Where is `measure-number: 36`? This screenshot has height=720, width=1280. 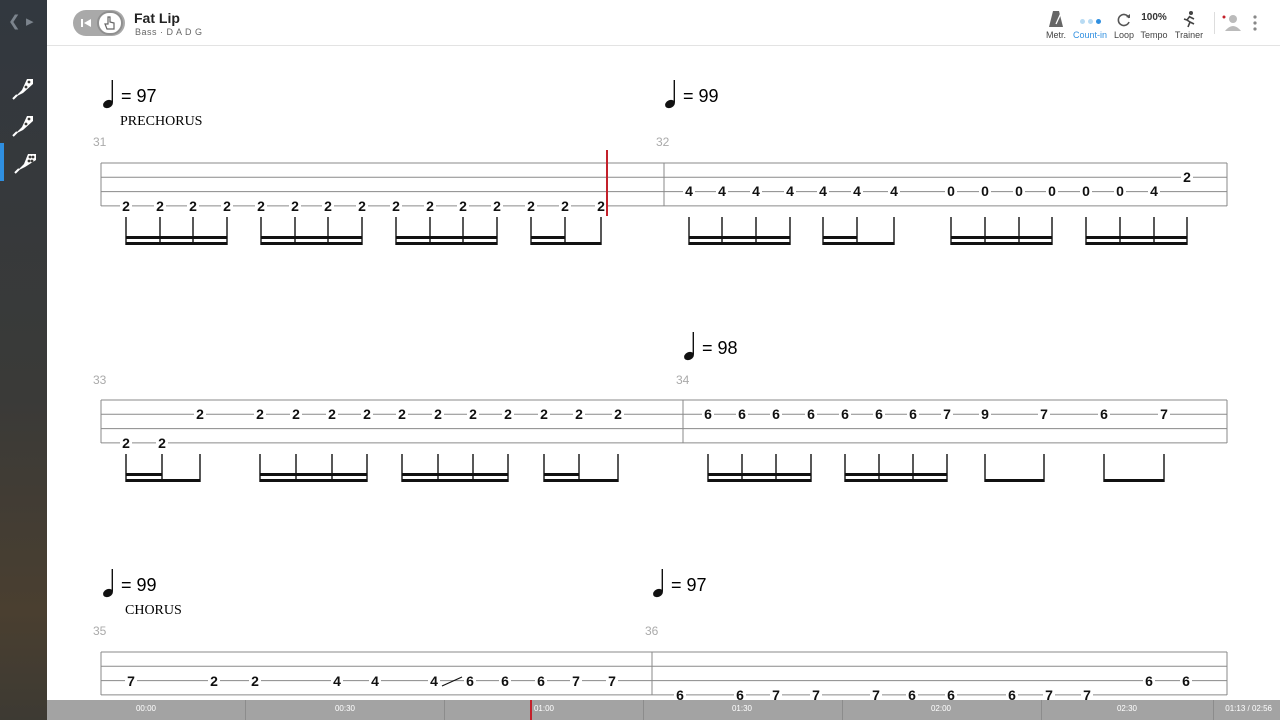
measure-number: 36 is located at coordinates (652, 631).